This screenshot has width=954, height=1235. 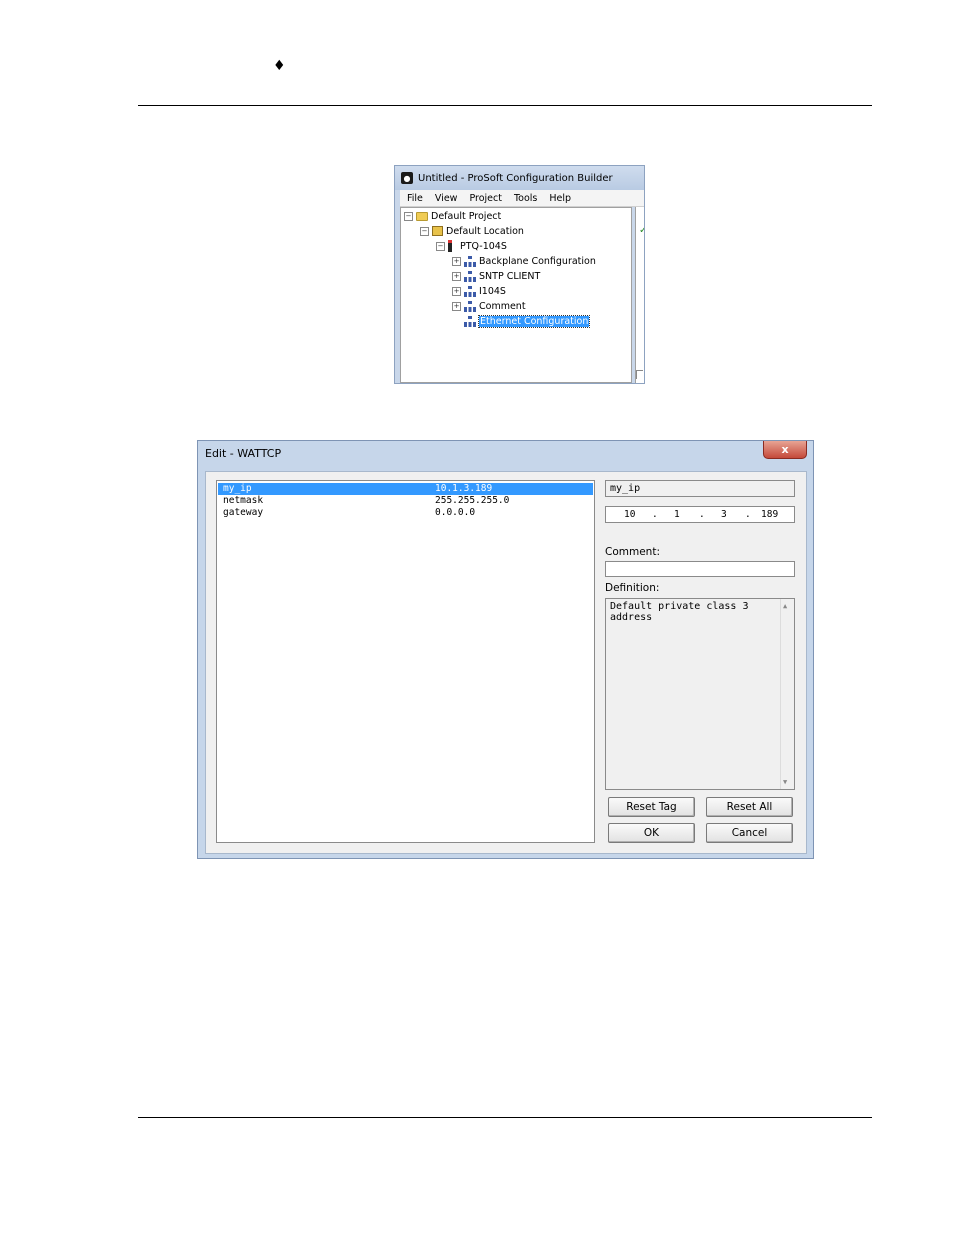 What do you see at coordinates (415, 198) in the screenshot?
I see `menu-file: File` at bounding box center [415, 198].